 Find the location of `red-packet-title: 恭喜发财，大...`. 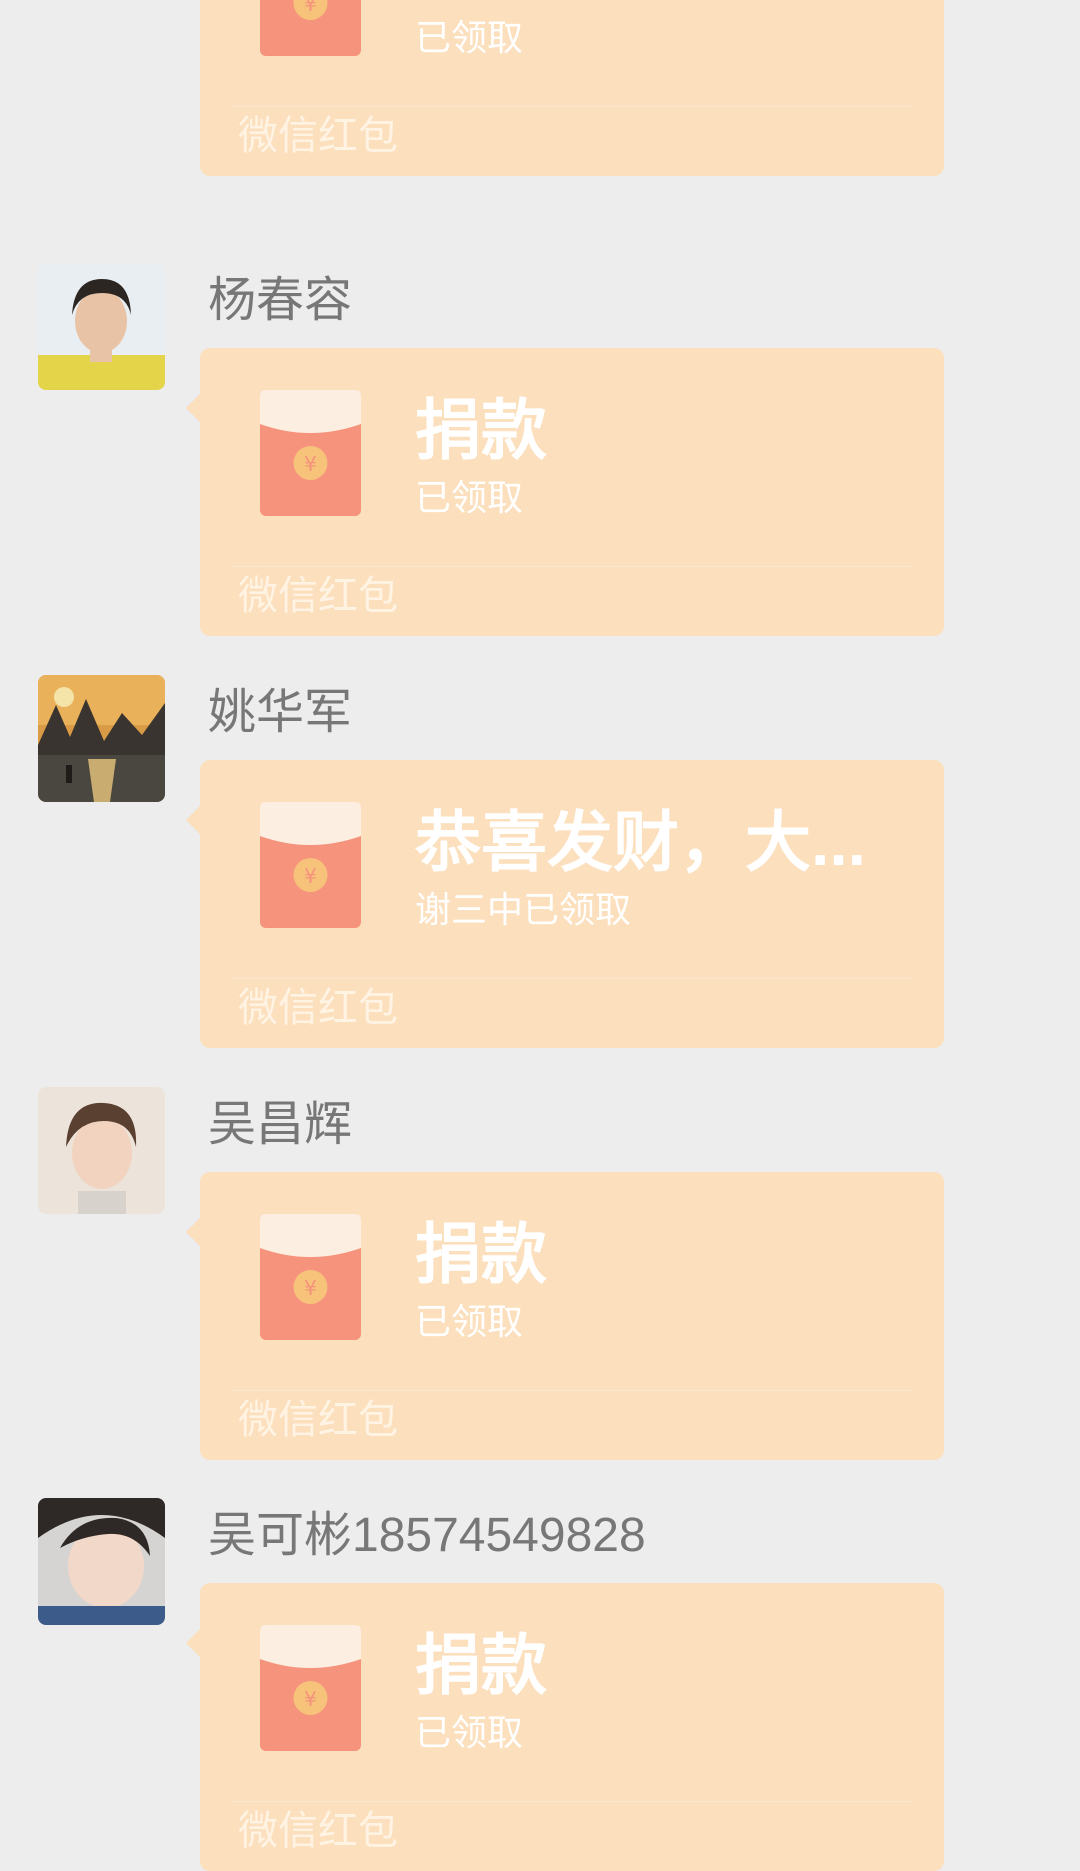

red-packet-title: 恭喜发财，大... is located at coordinates (641, 842).